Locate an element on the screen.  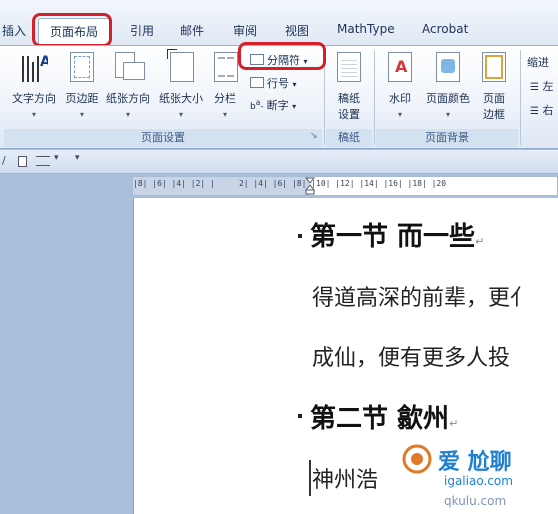
watermark-url-1: igaliao.com is located at coordinates (478, 481).